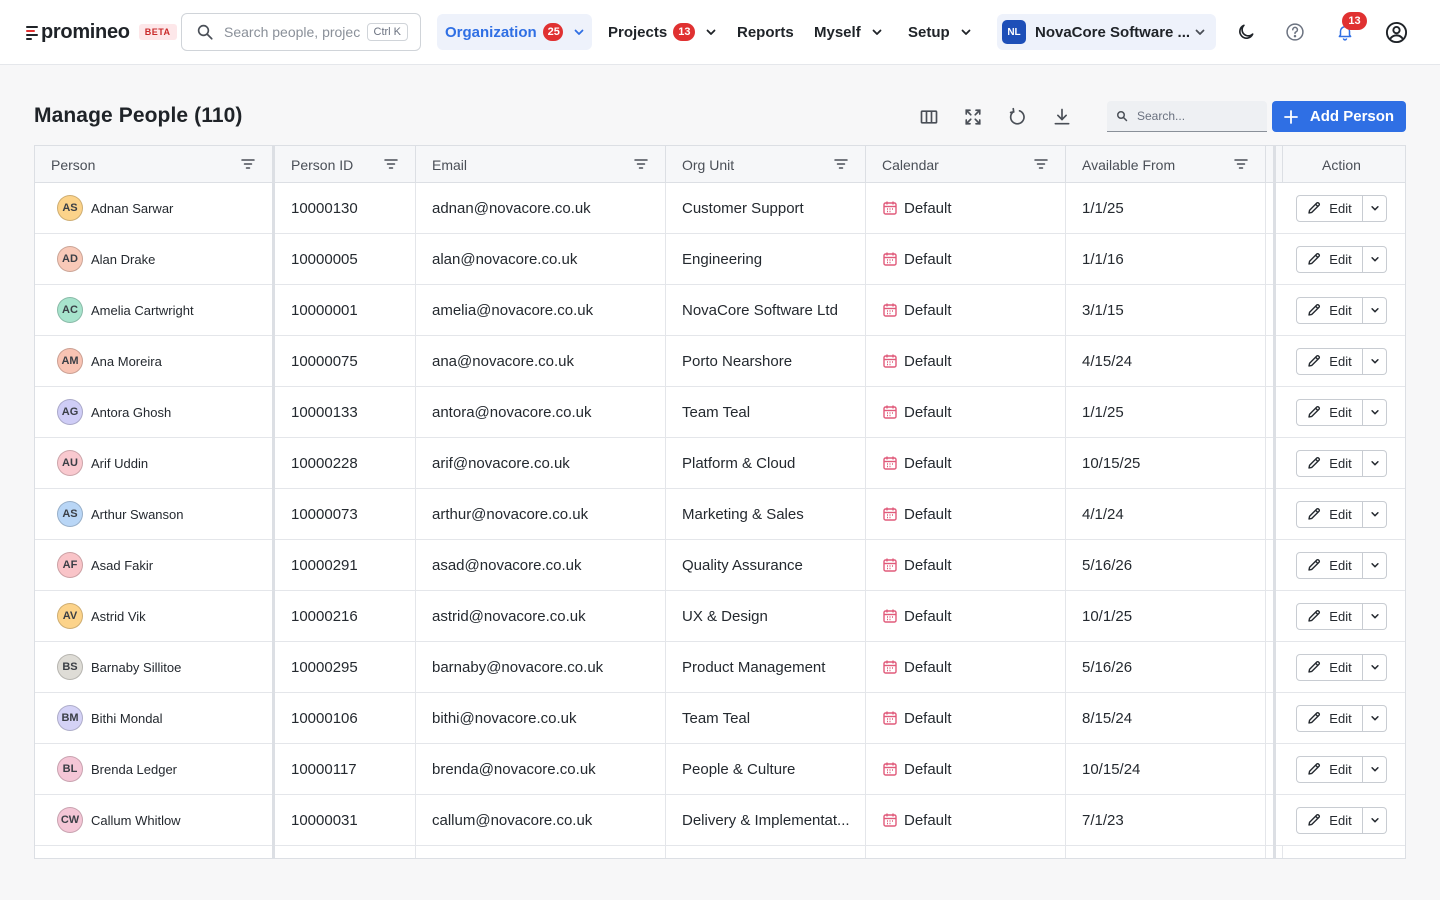 The width and height of the screenshot is (1440, 900). I want to click on column-header-email: Email, so click(541, 164).